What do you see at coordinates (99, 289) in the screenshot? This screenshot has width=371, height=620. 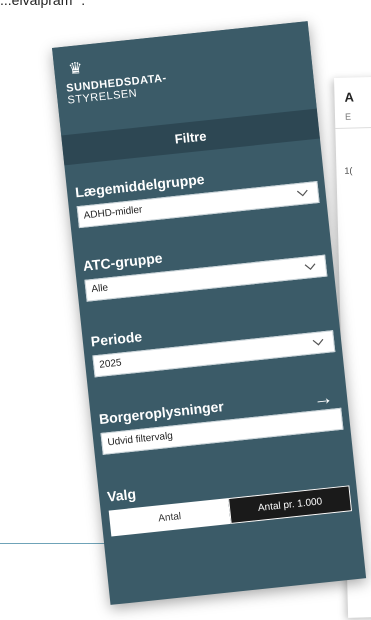 I see `select-value: Alle` at bounding box center [99, 289].